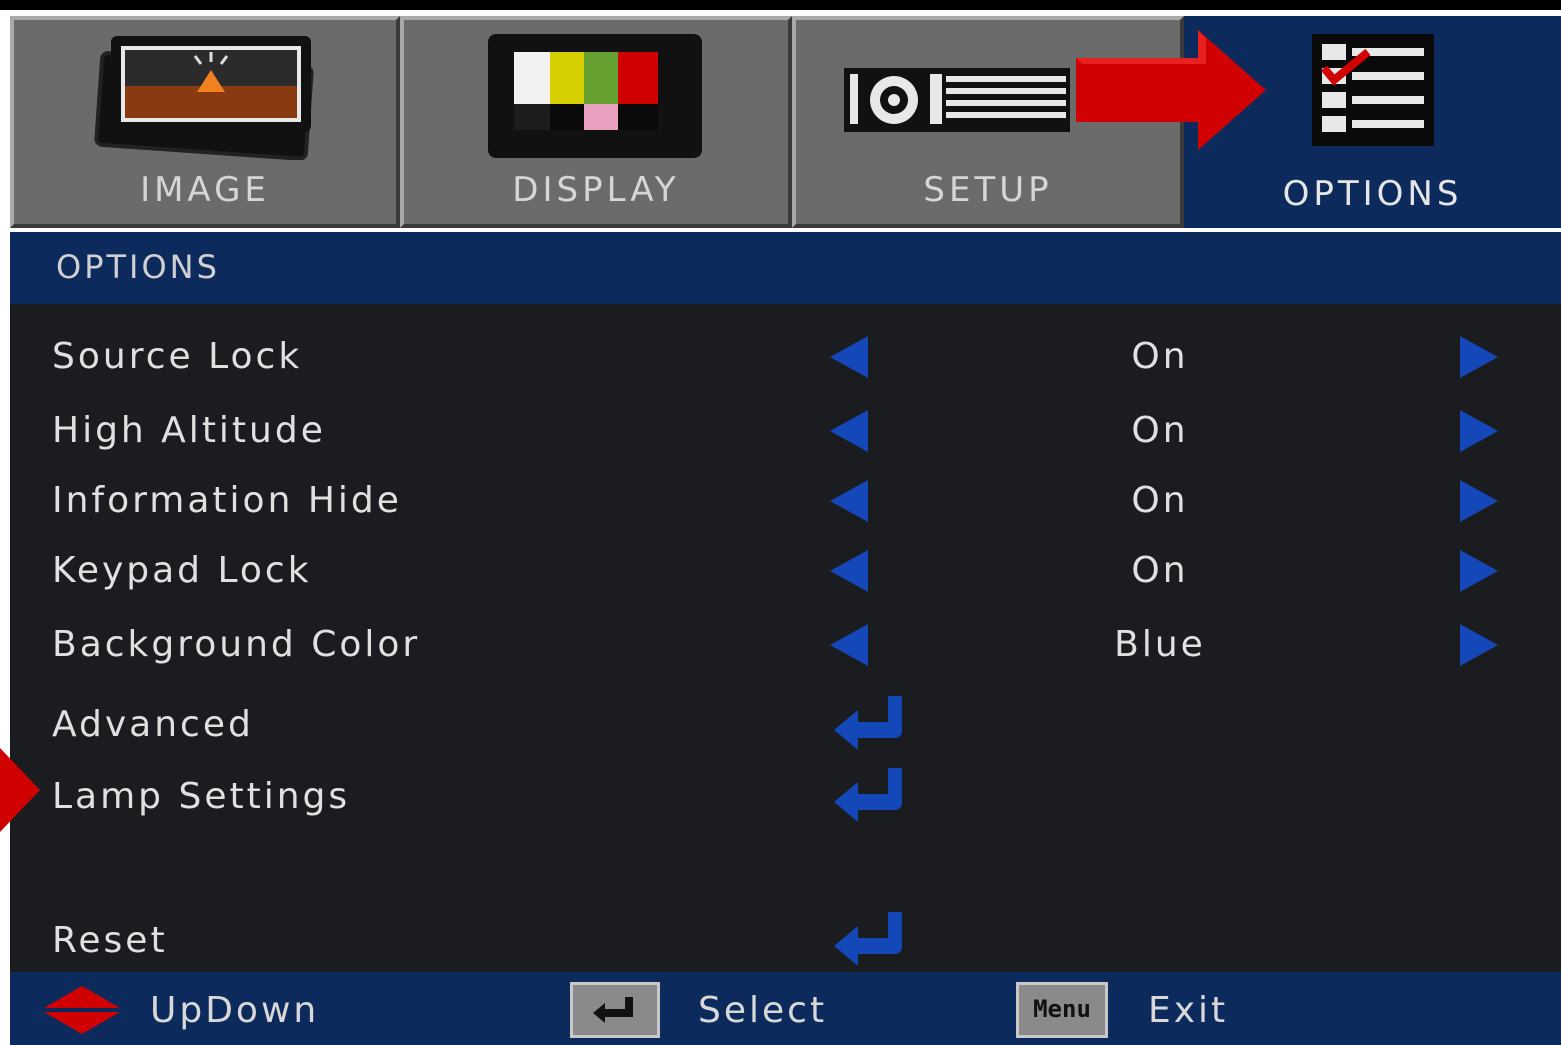 The image size is (1561, 1045). I want to click on menu-row-label: Advanced, so click(153, 724).